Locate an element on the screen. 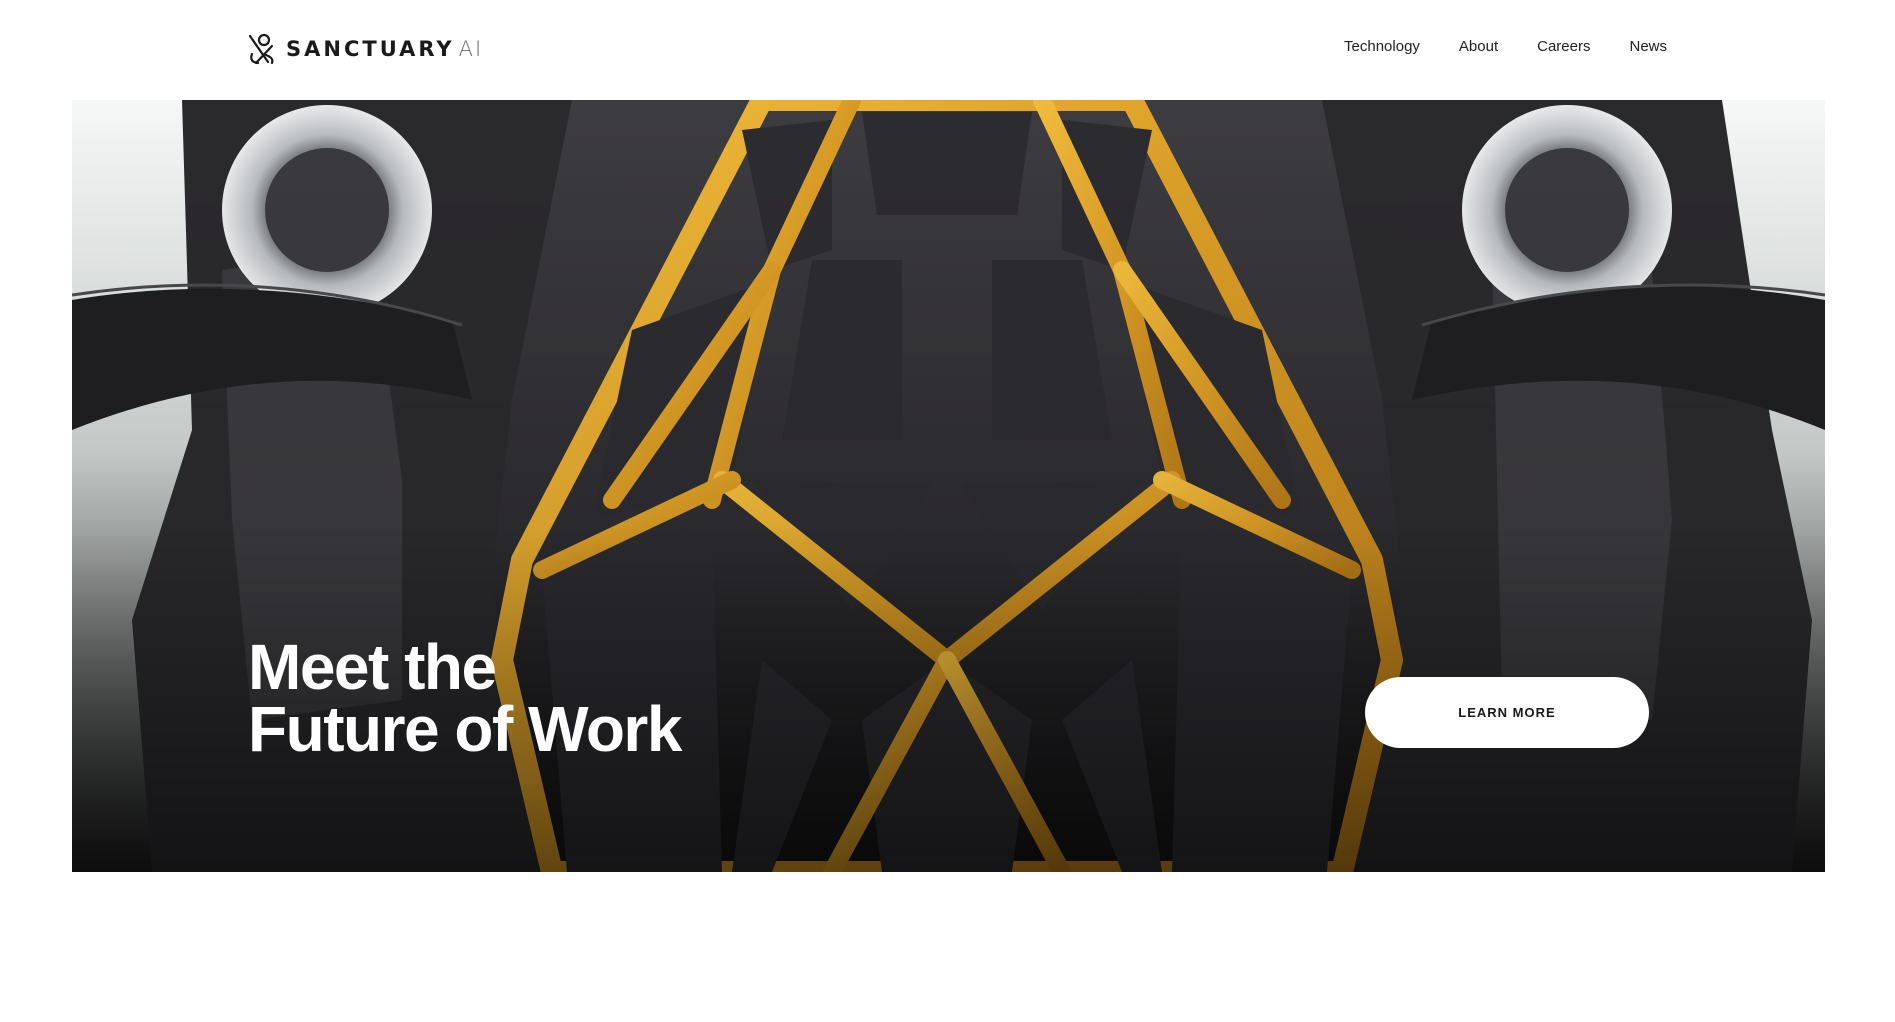  nav-item-technology: Technology is located at coordinates (1382, 46).